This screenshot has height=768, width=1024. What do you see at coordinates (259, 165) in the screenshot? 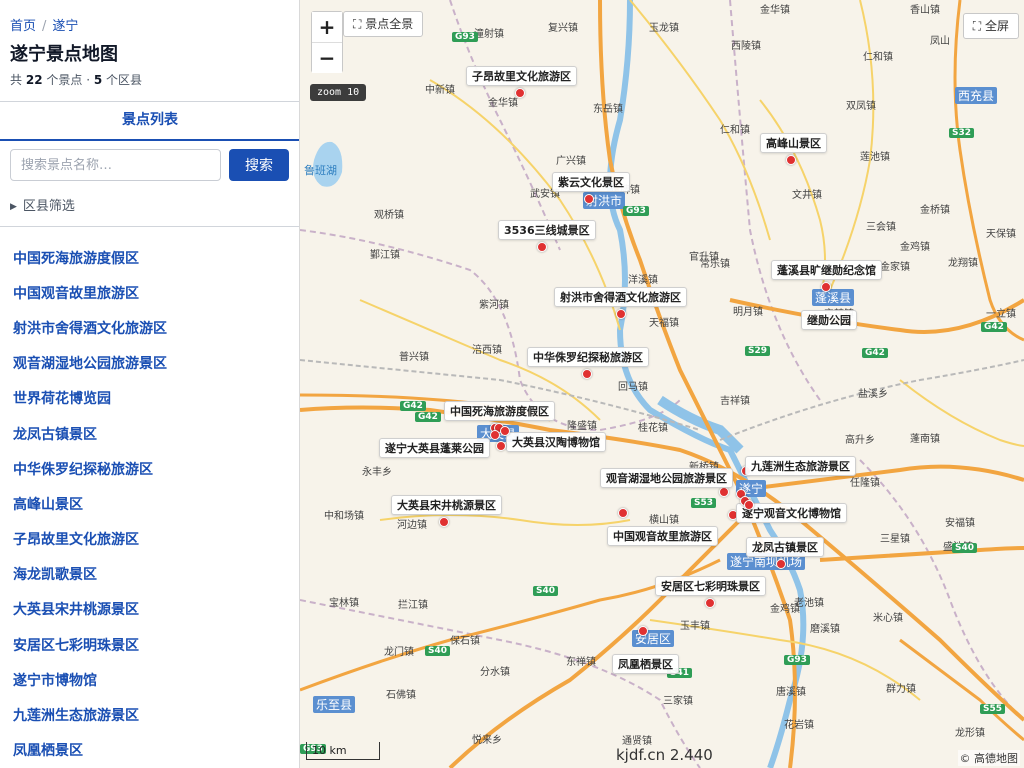
I see `search-button: 搜索` at bounding box center [259, 165].